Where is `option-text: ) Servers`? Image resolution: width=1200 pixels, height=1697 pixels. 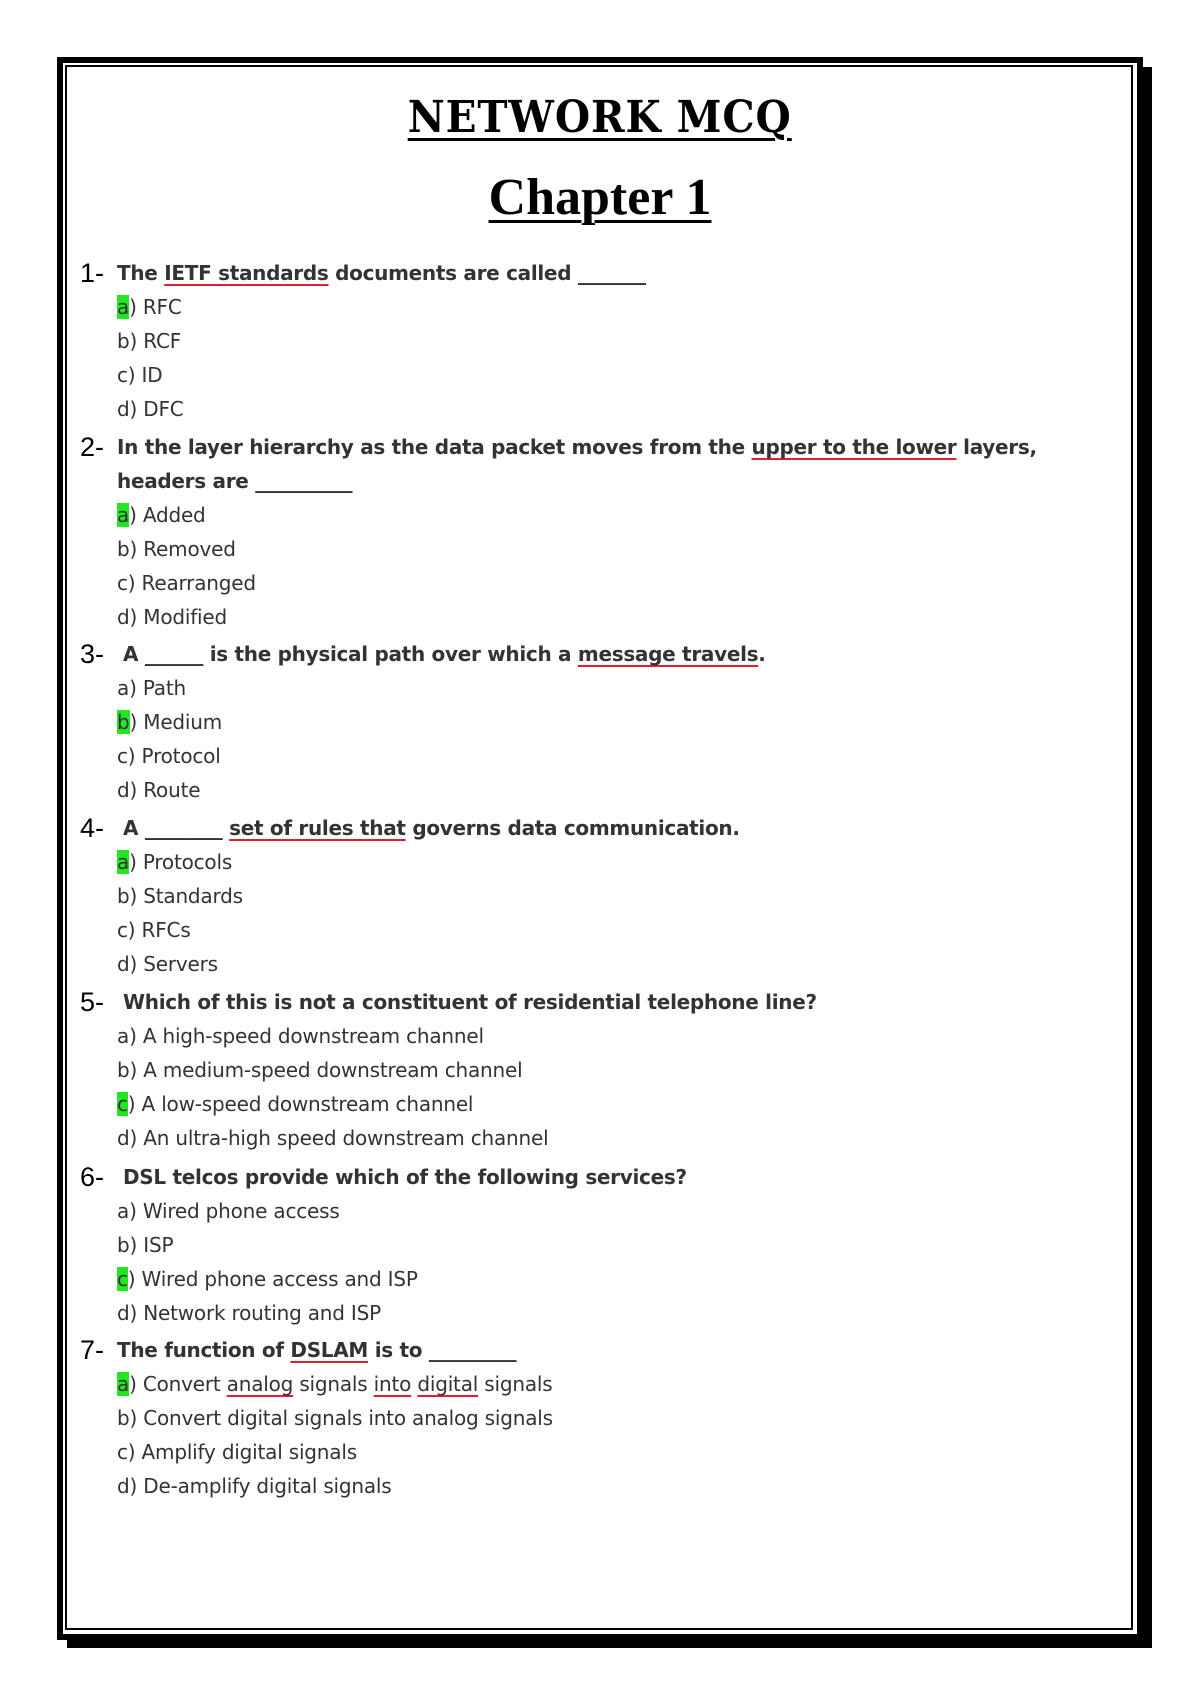 option-text: ) Servers is located at coordinates (174, 964).